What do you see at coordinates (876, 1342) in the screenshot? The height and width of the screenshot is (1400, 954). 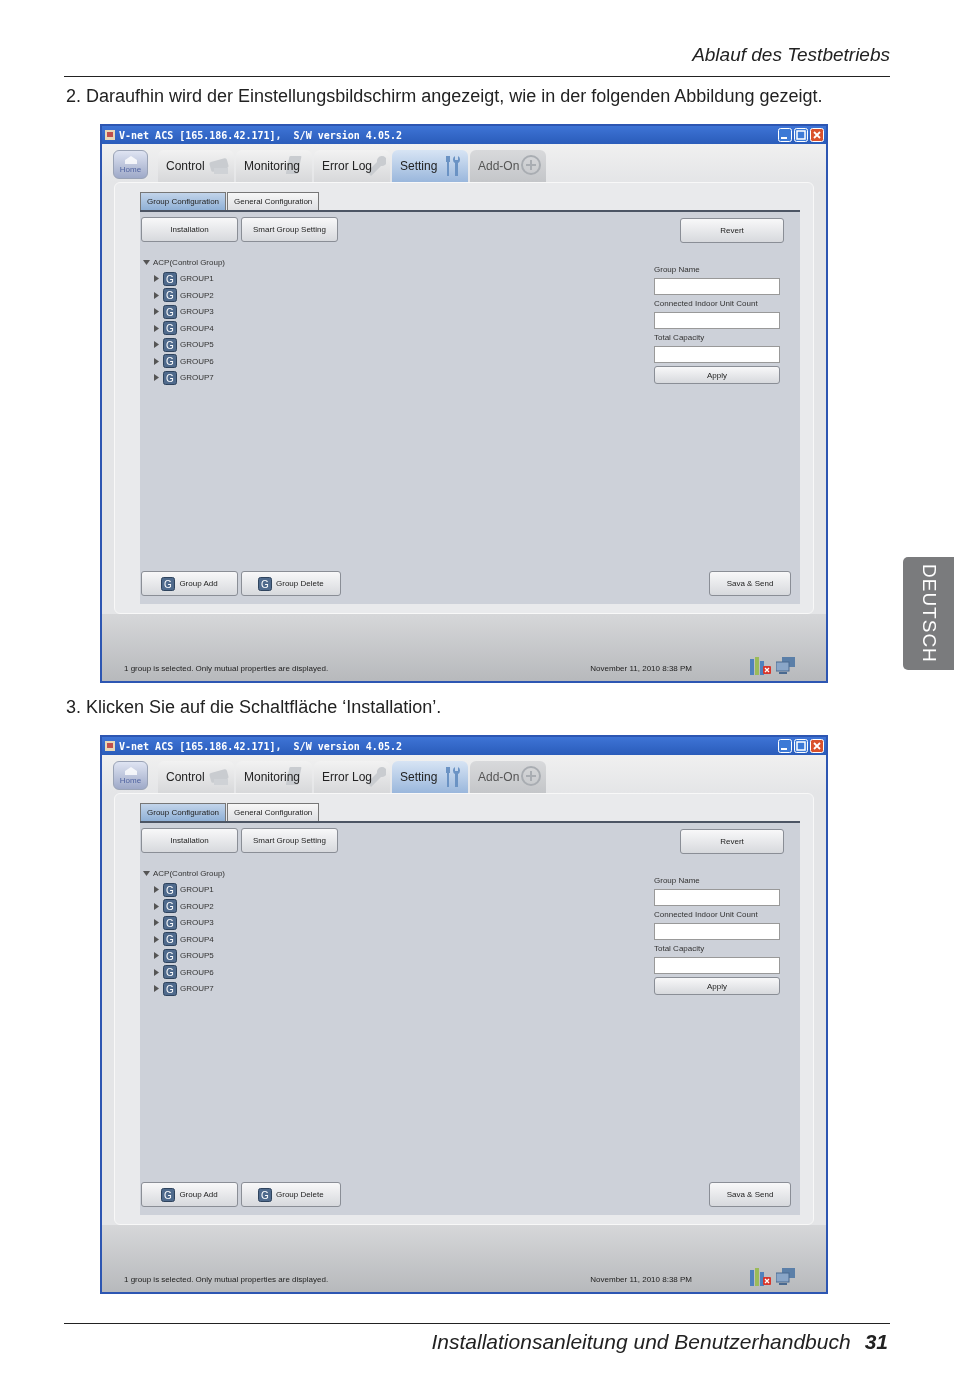 I see `page-number: 31` at bounding box center [876, 1342].